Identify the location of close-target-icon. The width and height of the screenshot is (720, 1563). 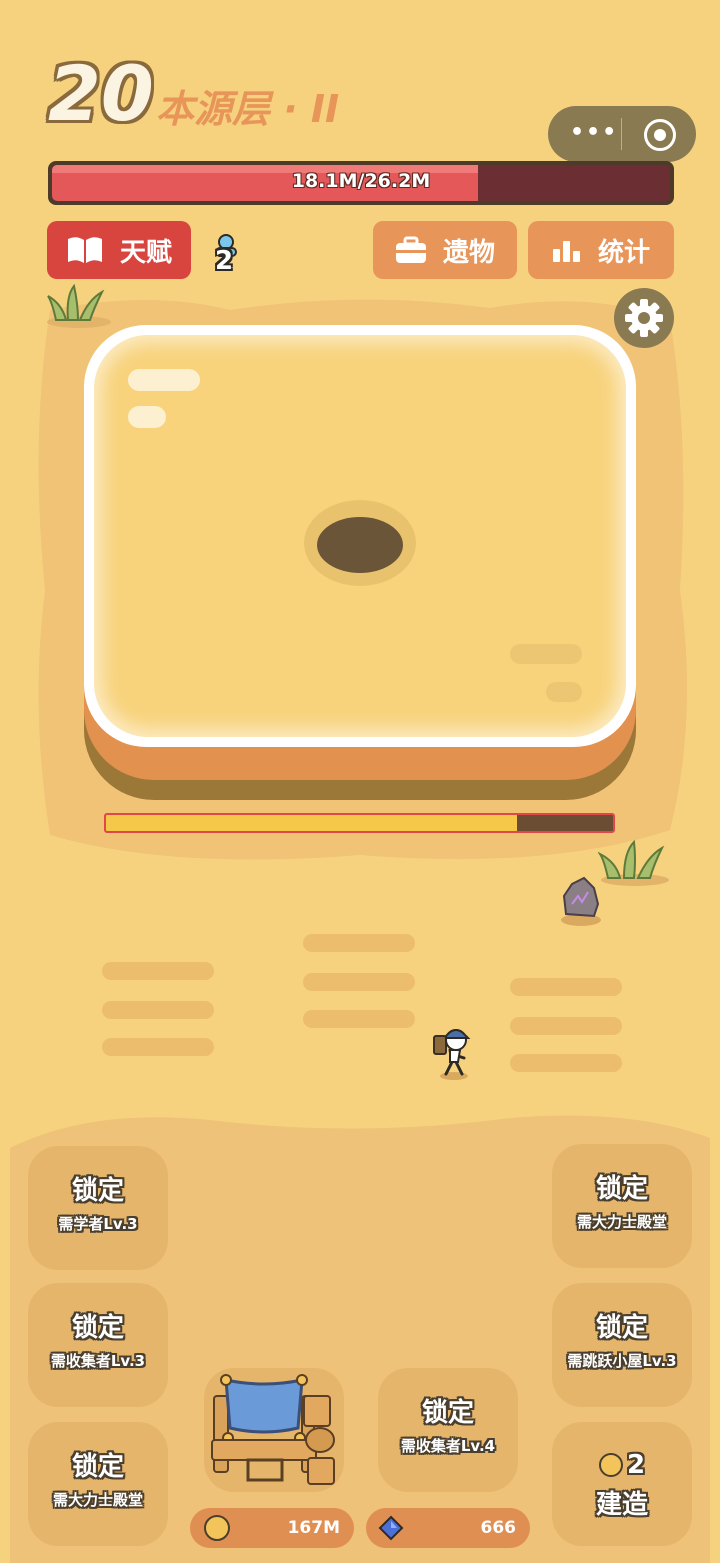
(660, 135).